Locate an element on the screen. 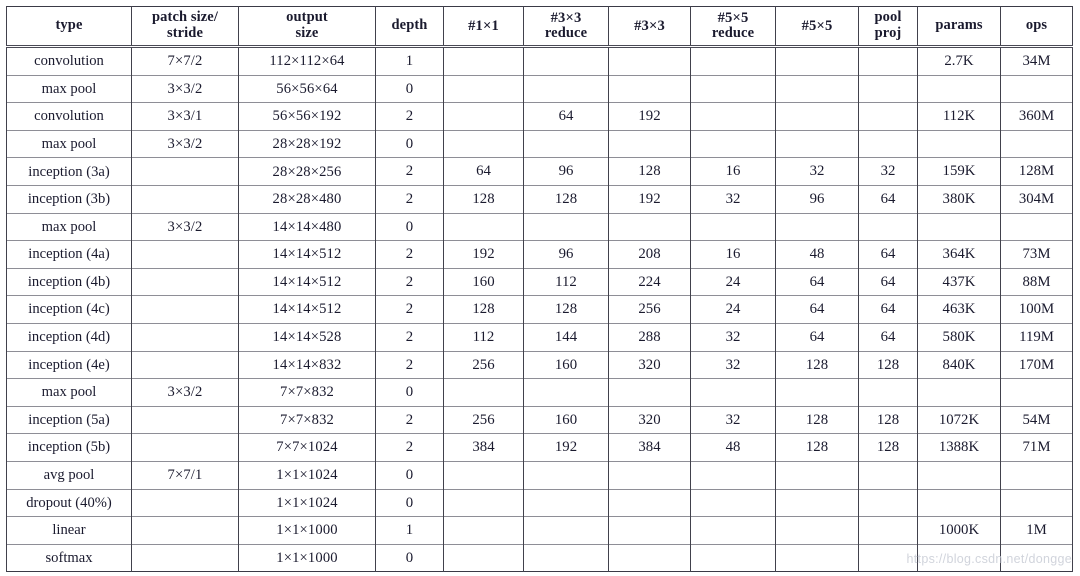 The height and width of the screenshot is (576, 1080). cell-c5x5: 96 is located at coordinates (817, 199).